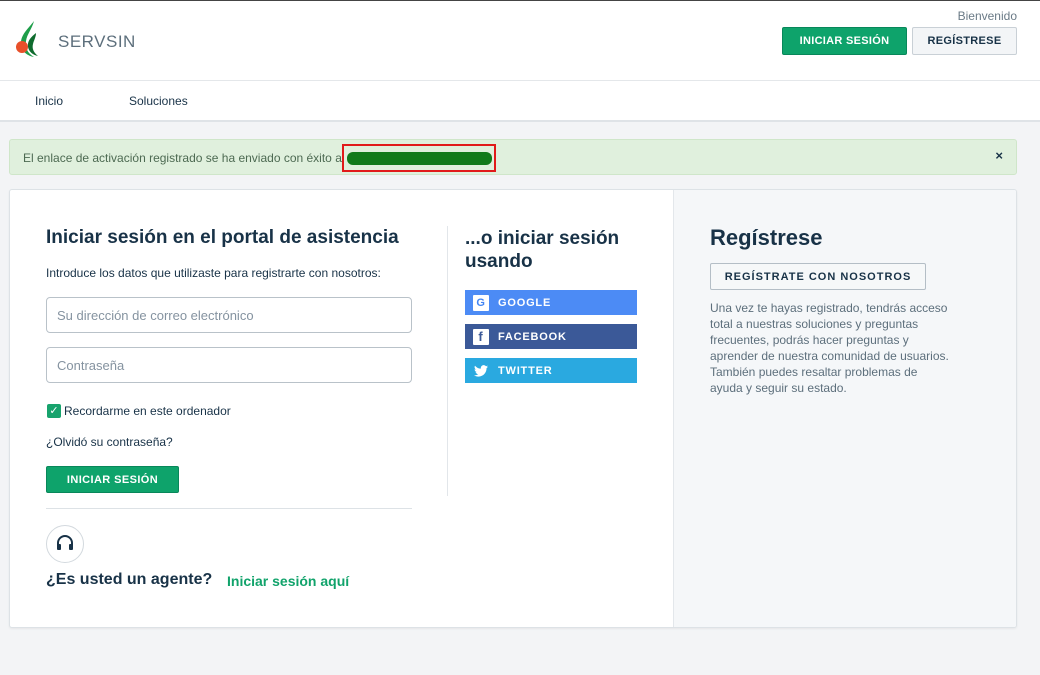 The height and width of the screenshot is (675, 1040). I want to click on redacted-email, so click(419, 158).